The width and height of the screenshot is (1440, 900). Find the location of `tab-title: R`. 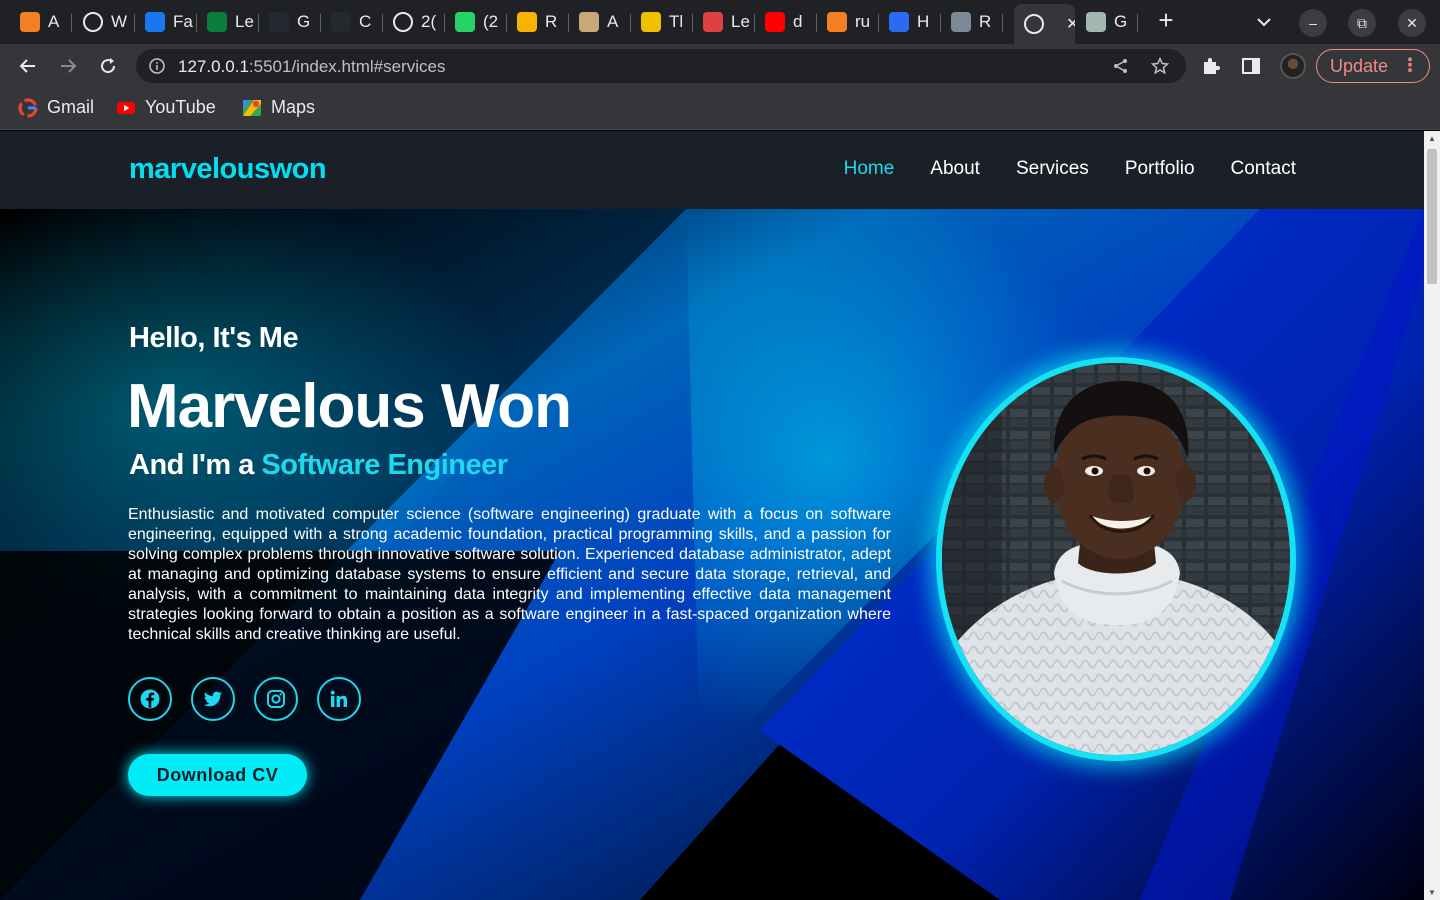

tab-title: R is located at coordinates (551, 21).